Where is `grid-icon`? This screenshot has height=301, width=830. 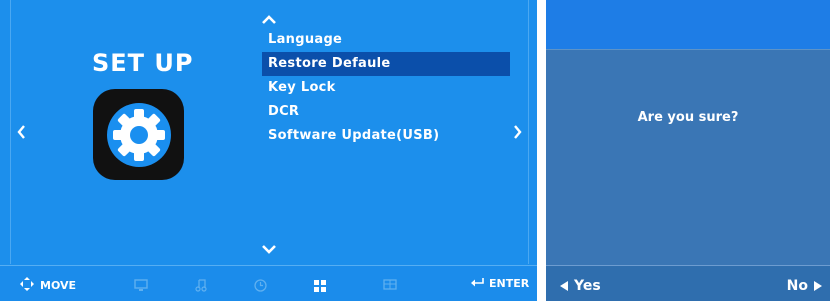 grid-icon is located at coordinates (320, 286).